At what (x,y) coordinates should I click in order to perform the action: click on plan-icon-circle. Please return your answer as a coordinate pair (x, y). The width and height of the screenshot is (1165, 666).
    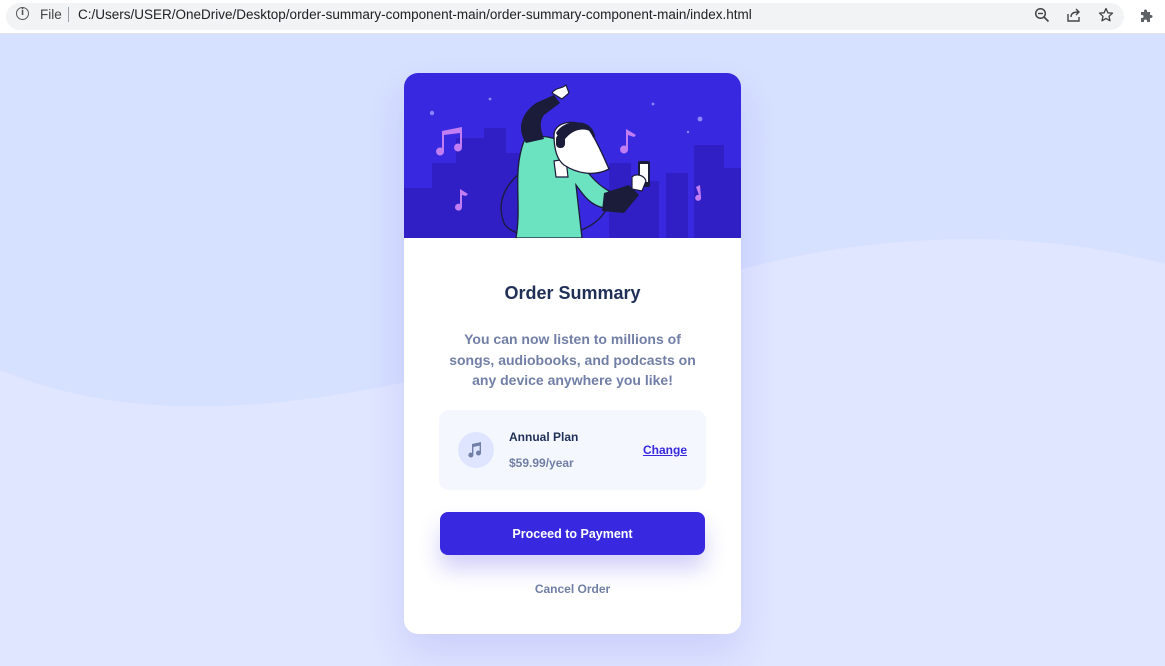
    Looking at the image, I should click on (476, 450).